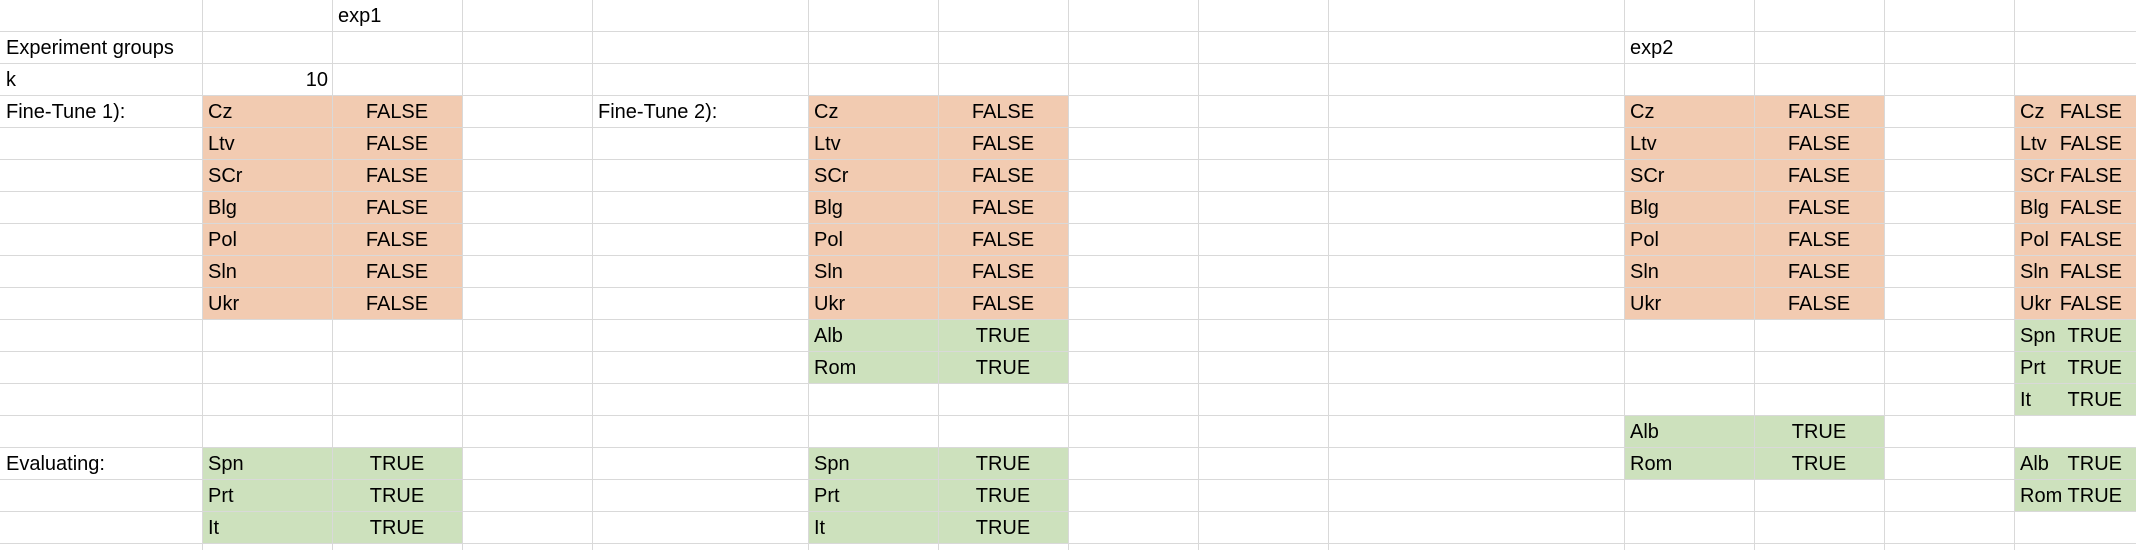  Describe the element at coordinates (873, 112) in the screenshot. I see `block-b-lang-cz: Cz` at that location.